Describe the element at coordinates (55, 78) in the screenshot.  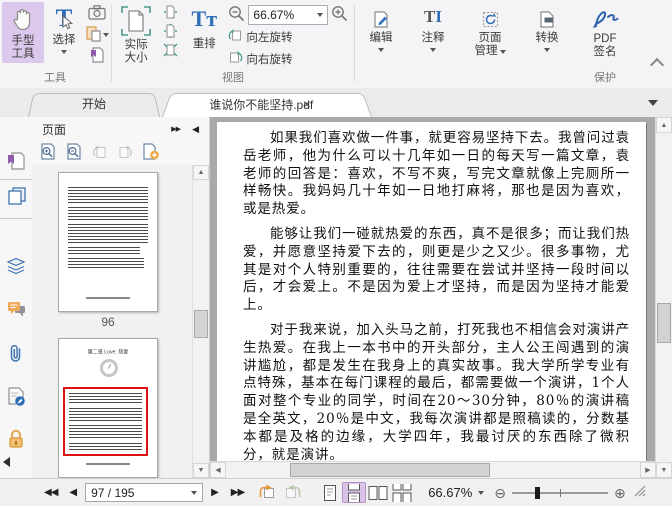
I see `tools-group-label: 工具` at that location.